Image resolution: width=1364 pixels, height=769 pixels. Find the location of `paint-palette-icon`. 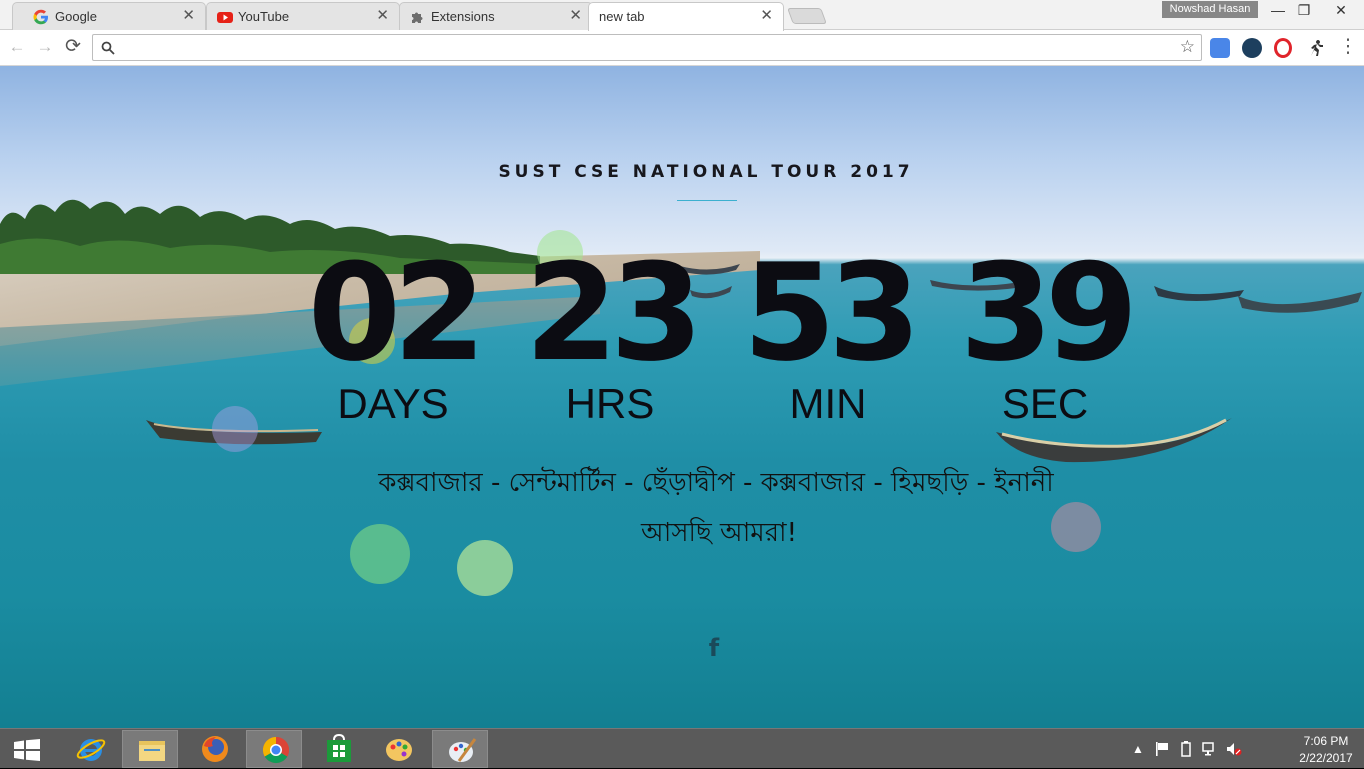

paint-palette-icon is located at coordinates (399, 750).